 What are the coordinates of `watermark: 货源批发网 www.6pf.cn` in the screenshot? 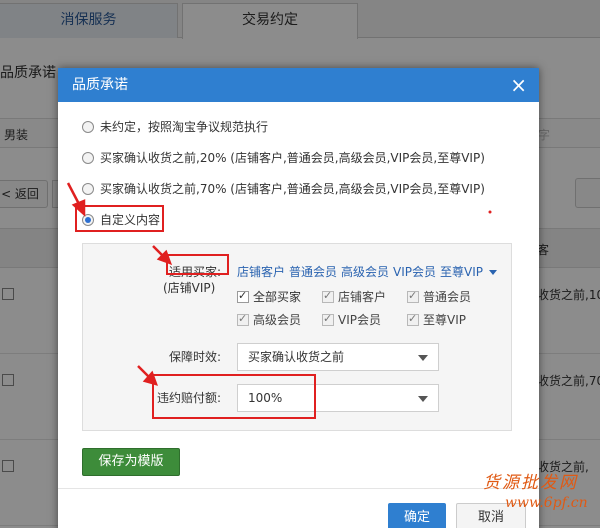 It's located at (535, 489).